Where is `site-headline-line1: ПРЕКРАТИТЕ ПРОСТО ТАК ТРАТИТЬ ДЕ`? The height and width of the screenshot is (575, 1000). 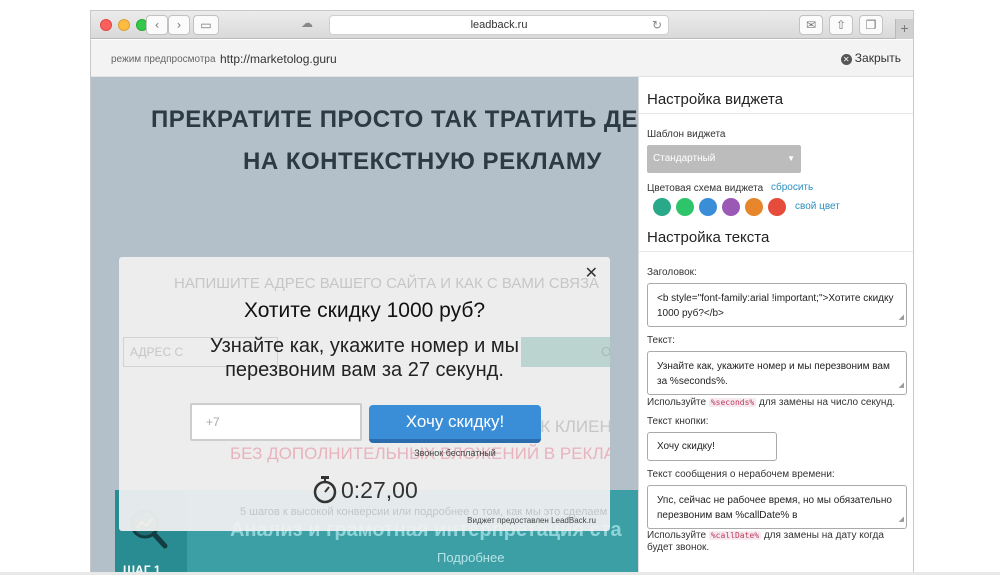 site-headline-line1: ПРЕКРАТИТЕ ПРОСТО ТАК ТРАТИТЬ ДЕ is located at coordinates (394, 119).